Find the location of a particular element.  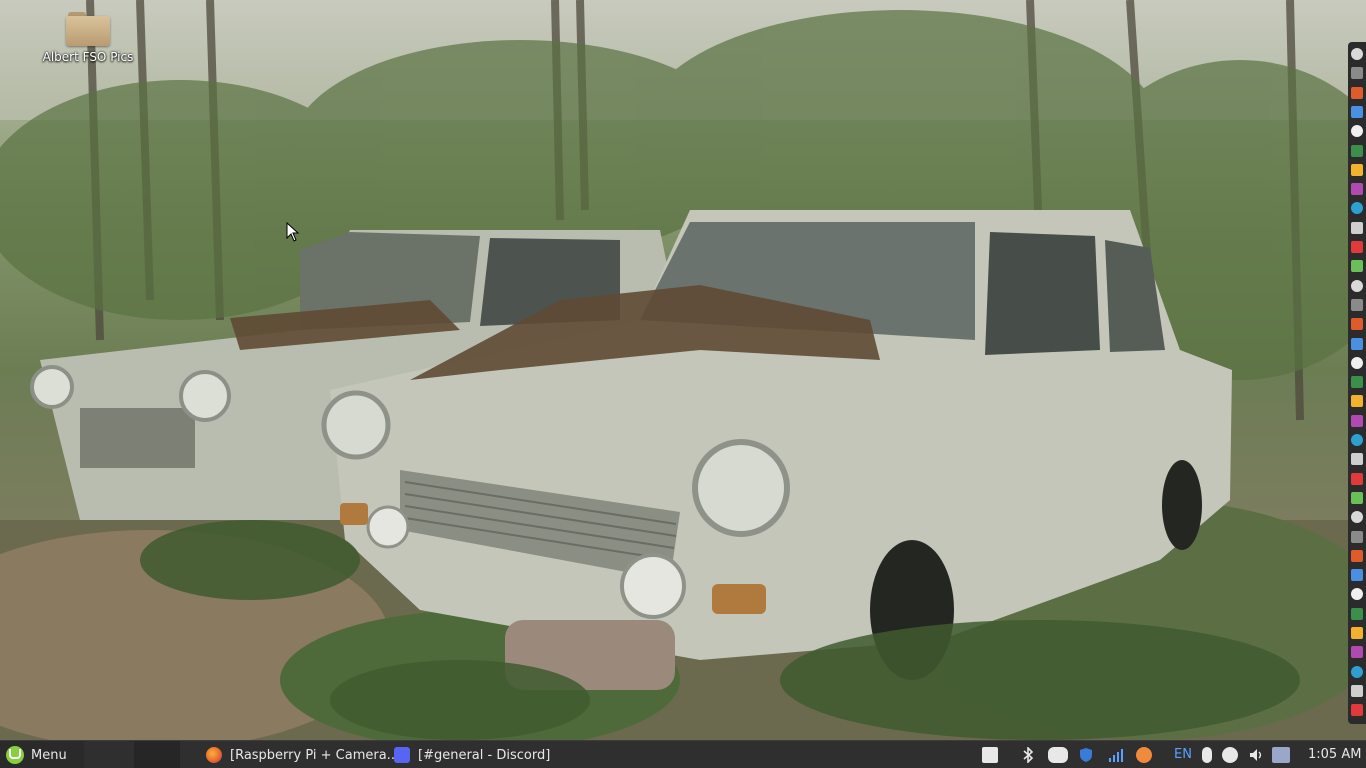

pinned-app-20-icon is located at coordinates (1357, 420).